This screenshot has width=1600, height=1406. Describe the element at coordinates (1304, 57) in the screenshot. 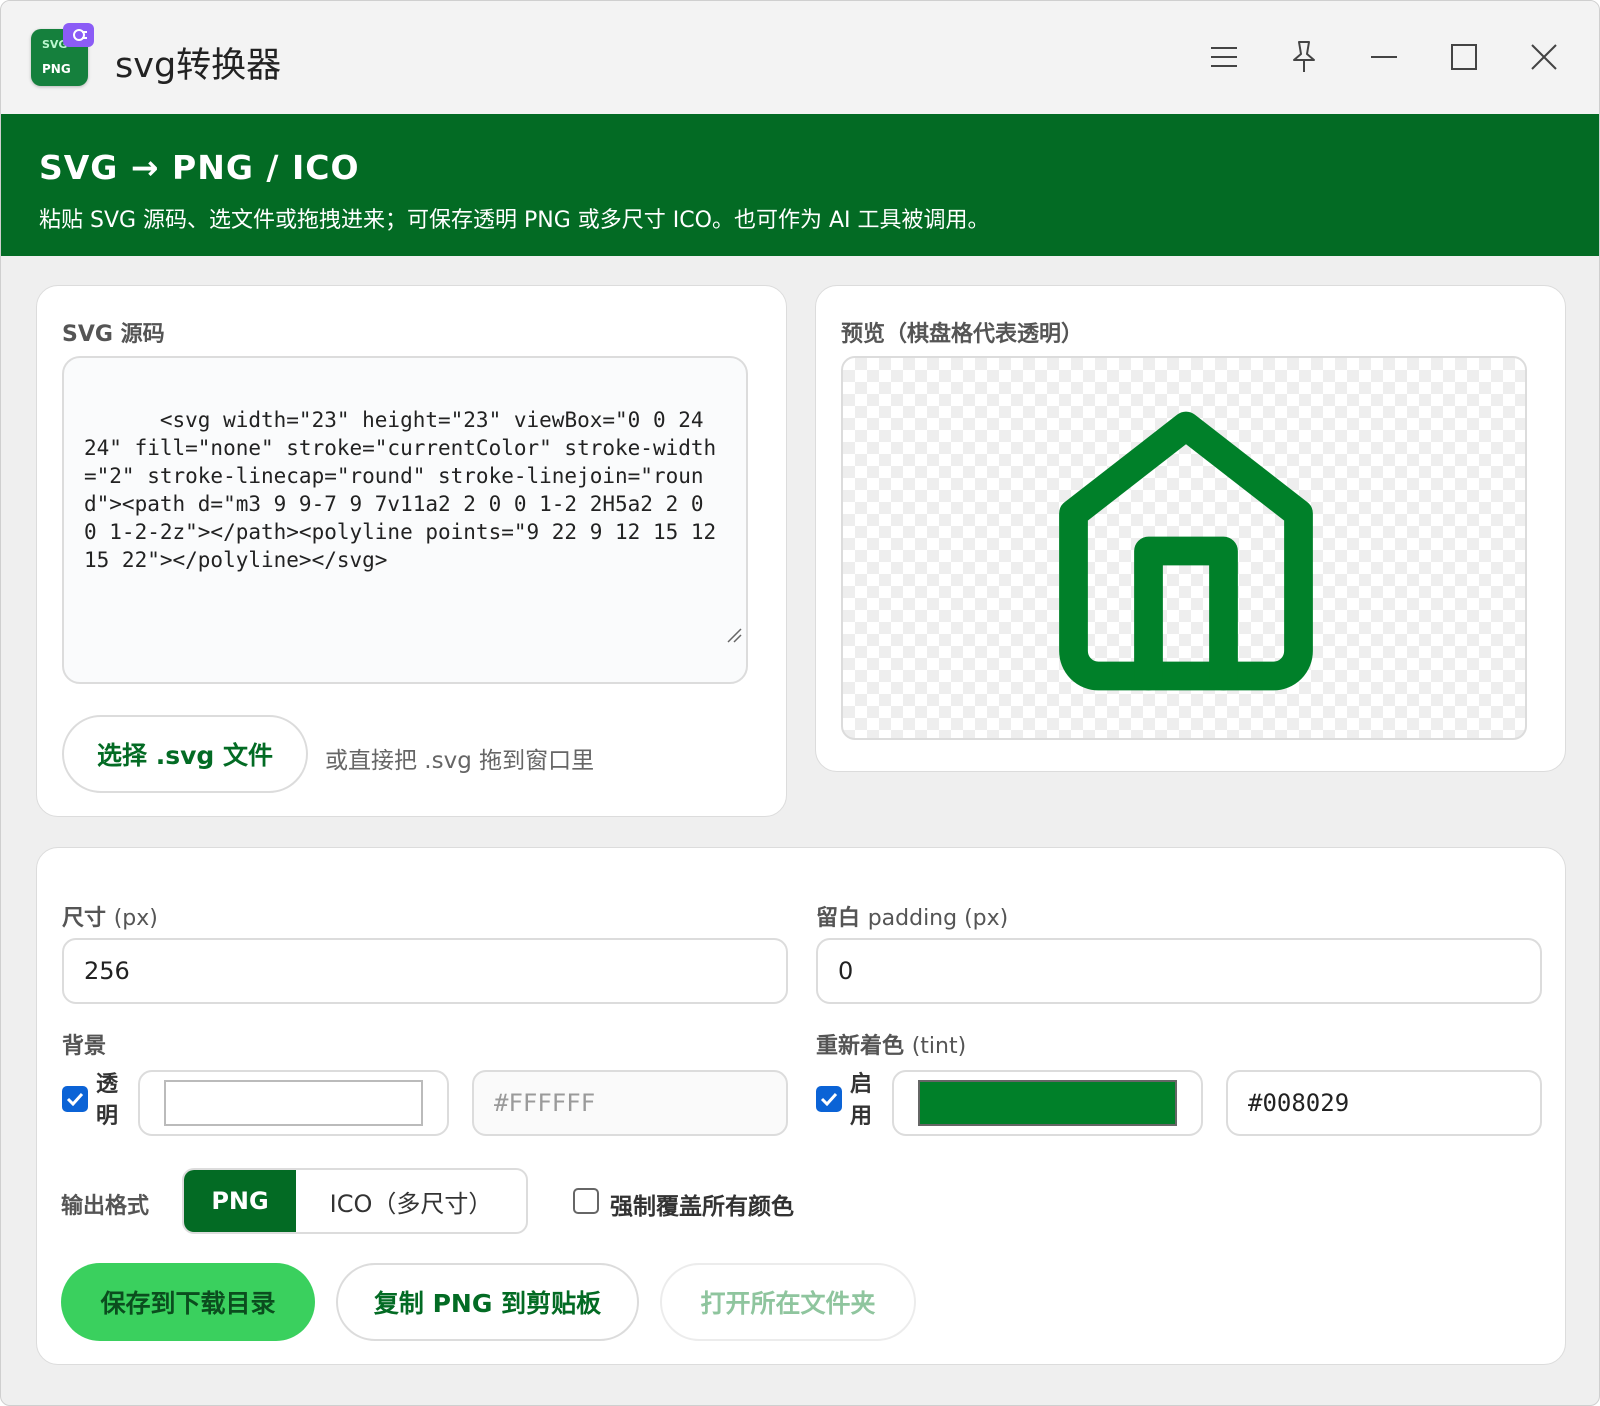

I see `pin-icon` at that location.